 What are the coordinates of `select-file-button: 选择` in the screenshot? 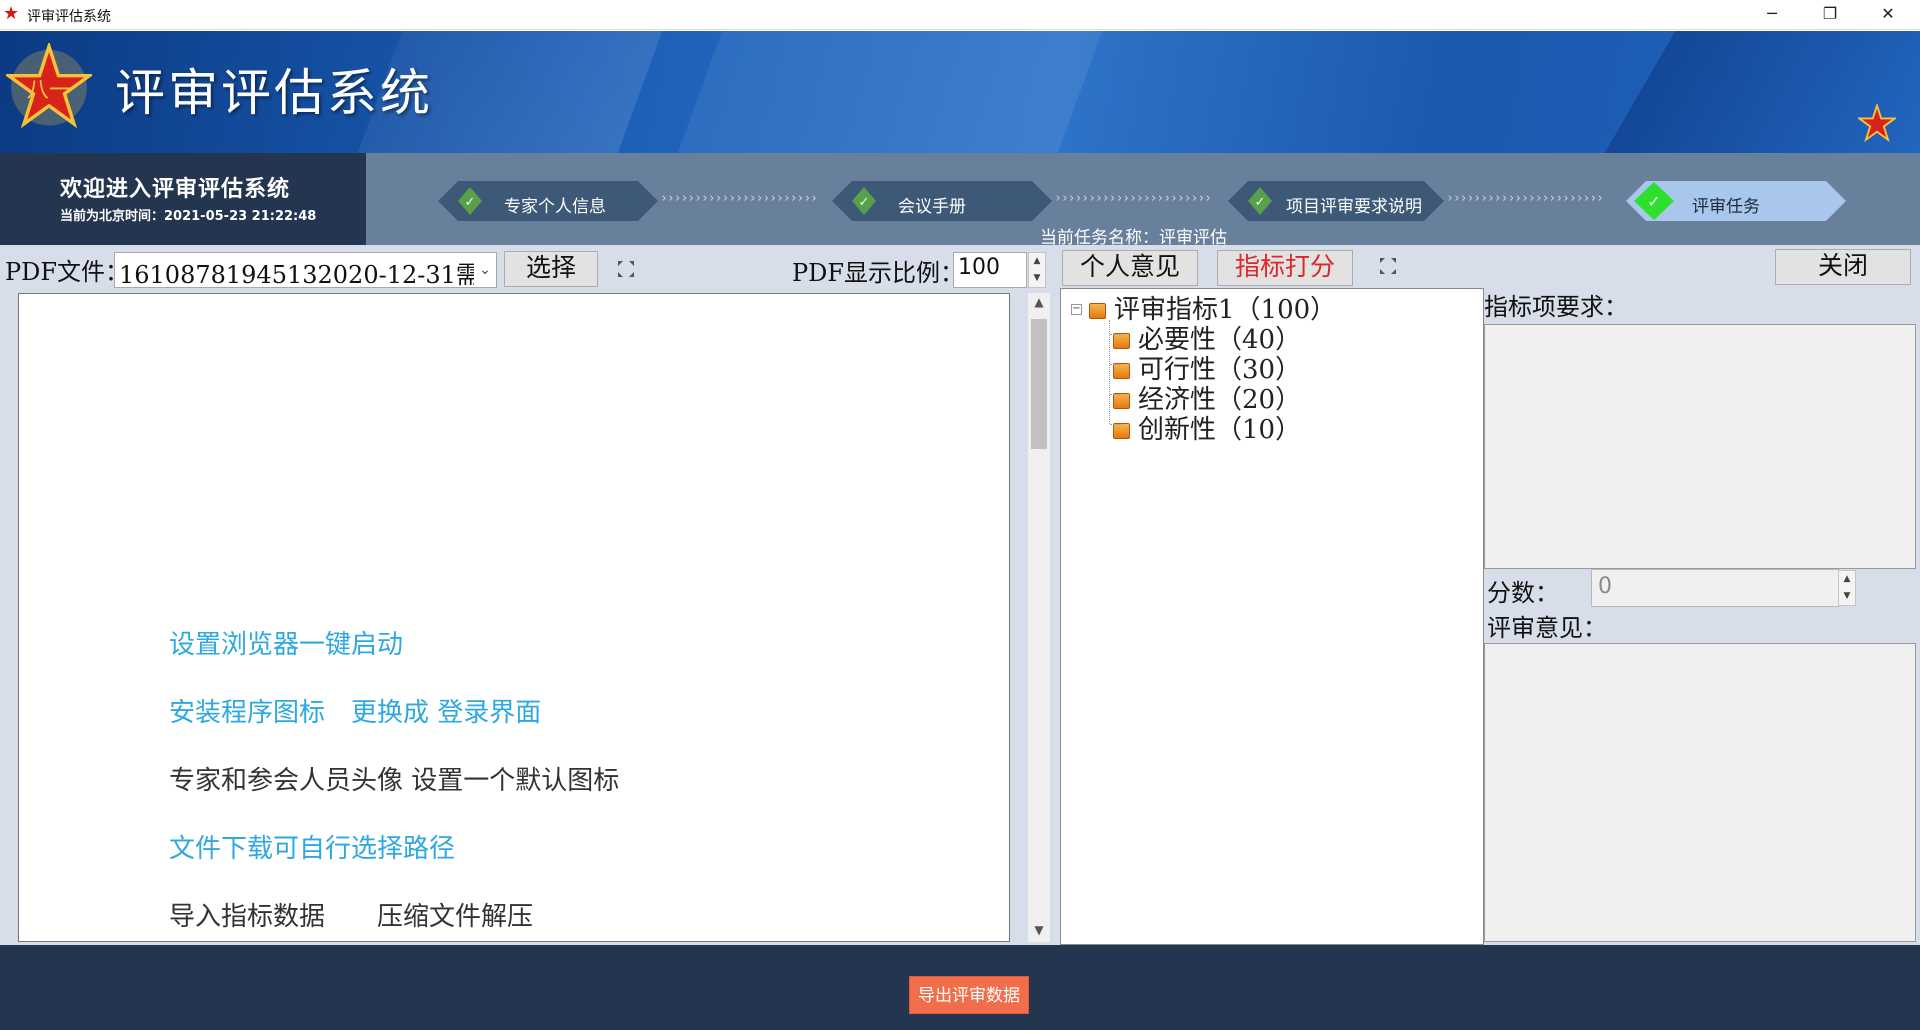 It's located at (551, 269).